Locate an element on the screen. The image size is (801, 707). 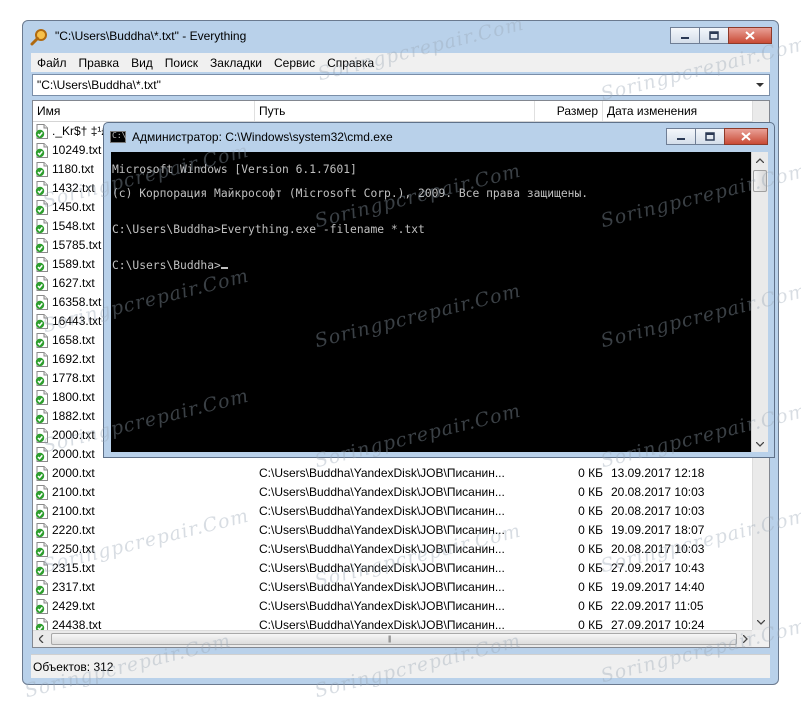
file-name: 1692.txt is located at coordinates (73, 359).